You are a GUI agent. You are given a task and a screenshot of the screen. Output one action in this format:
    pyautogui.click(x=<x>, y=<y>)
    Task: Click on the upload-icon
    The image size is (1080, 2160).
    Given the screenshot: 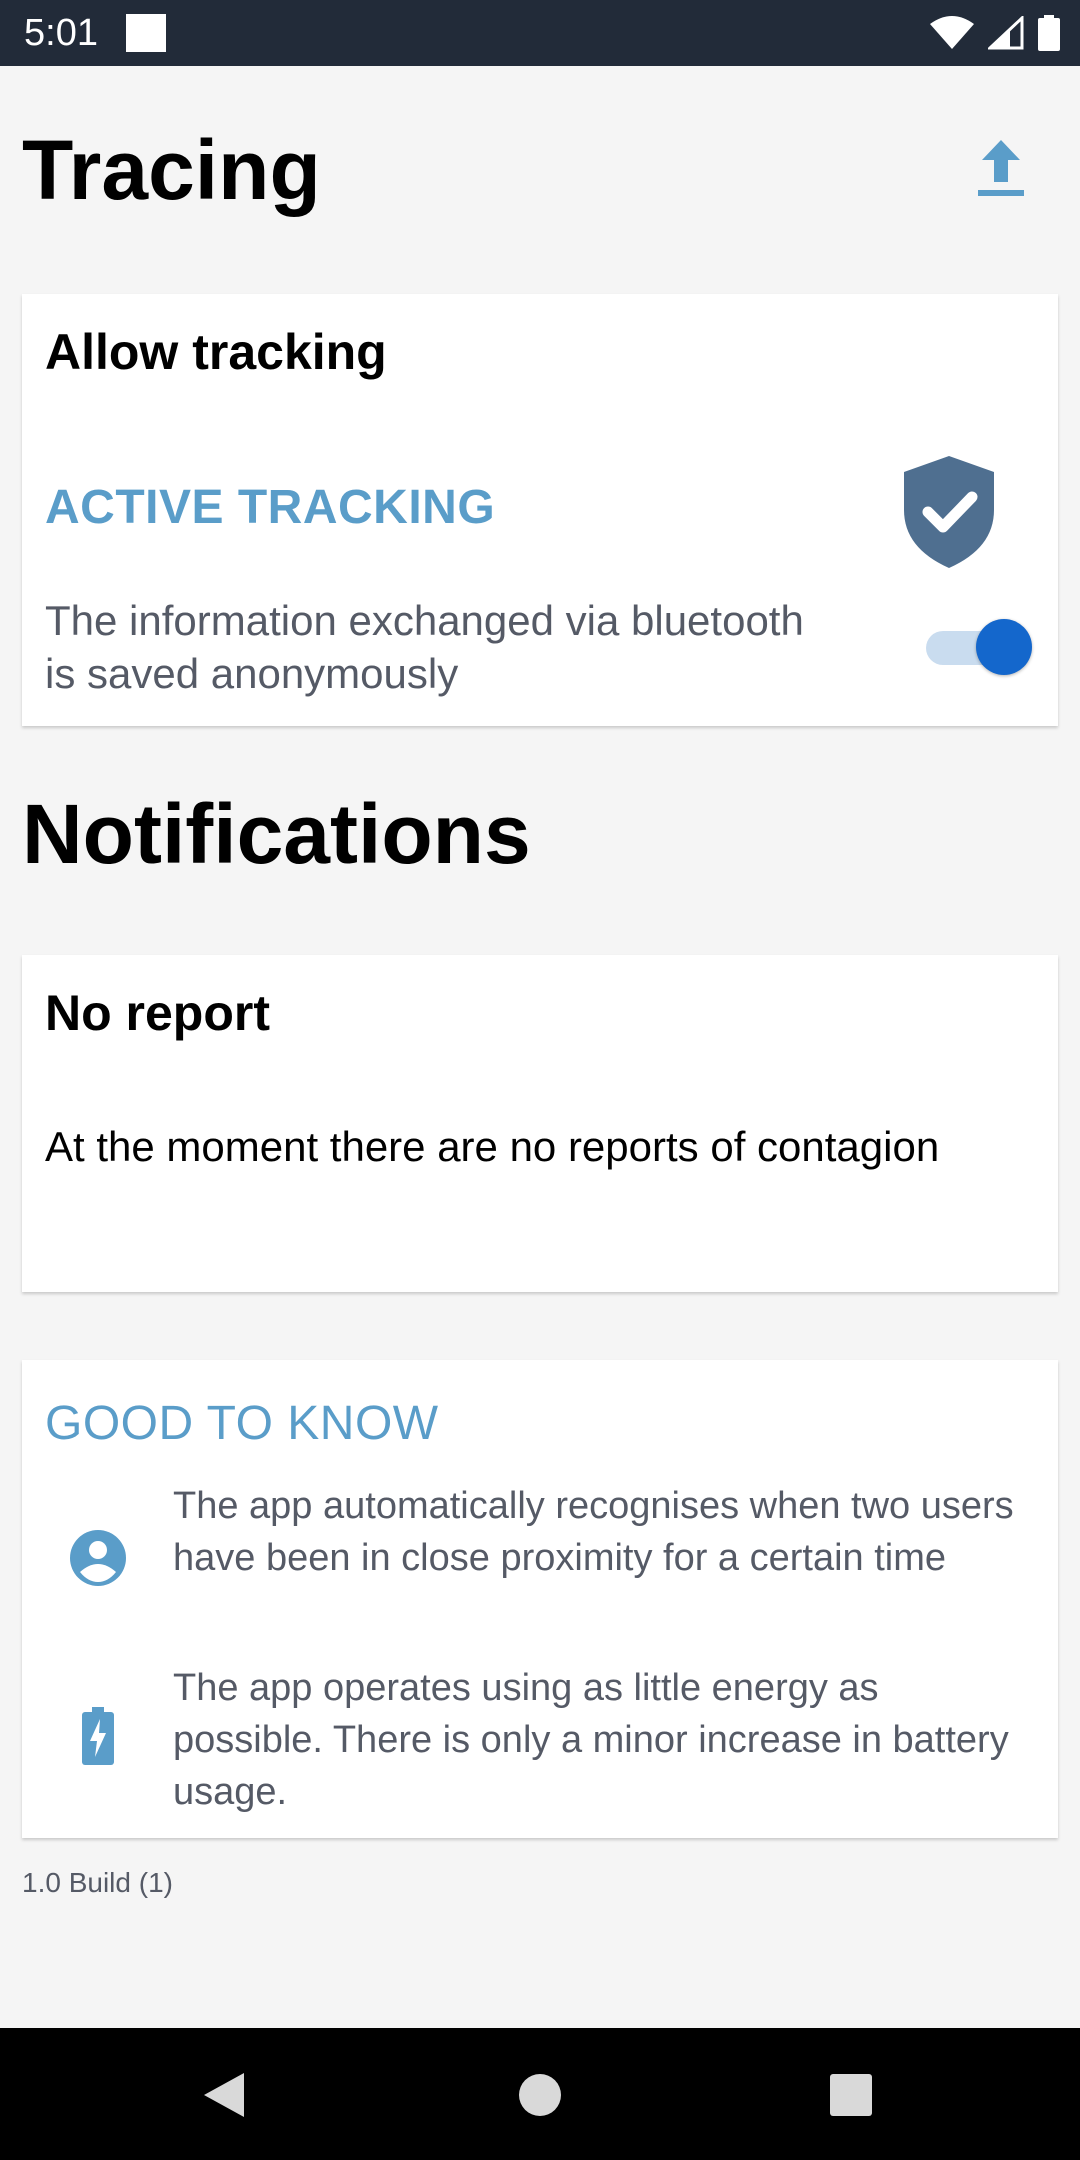 What is the action you would take?
    pyautogui.click(x=1001, y=168)
    